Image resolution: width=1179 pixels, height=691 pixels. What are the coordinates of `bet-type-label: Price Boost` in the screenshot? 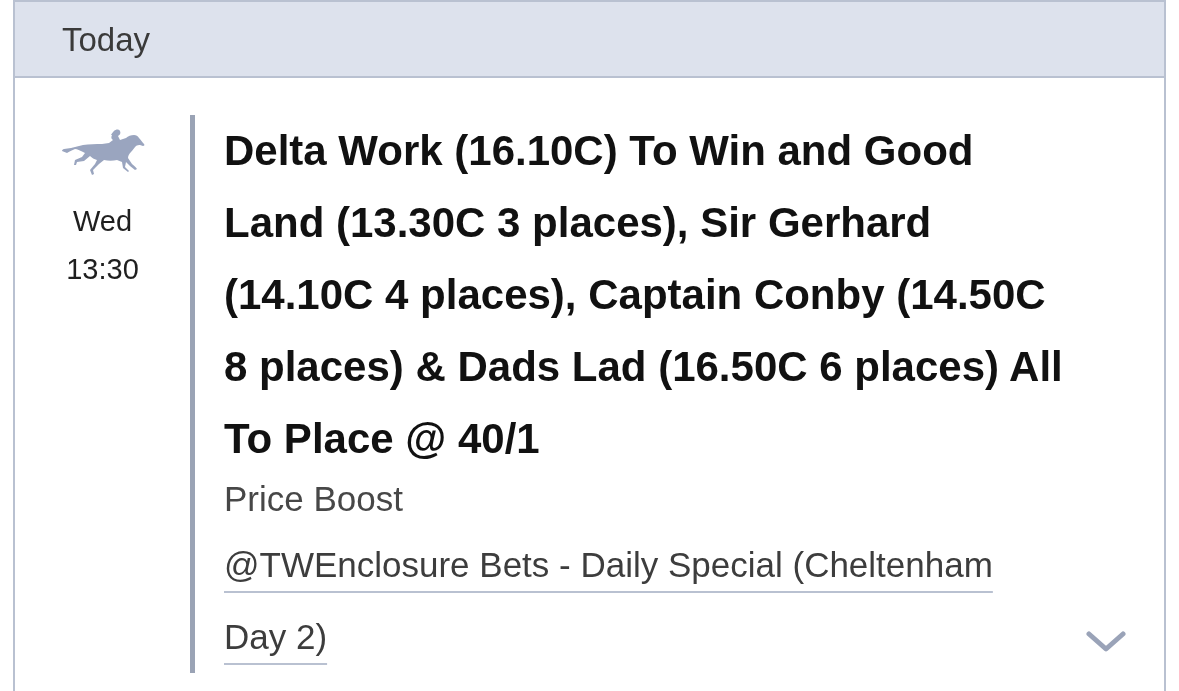 It's located at (314, 499).